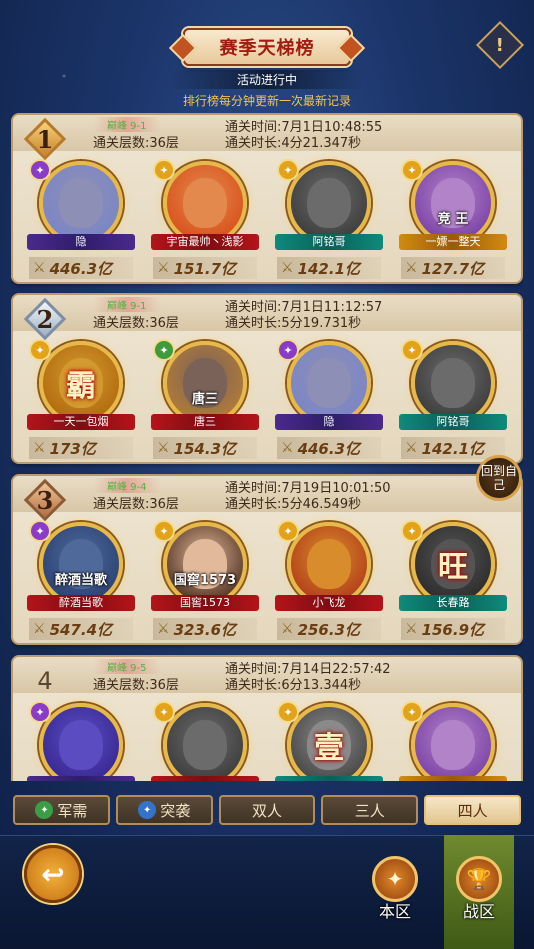 The width and height of the screenshot is (534, 949). Describe the element at coordinates (127, 666) in the screenshot. I see `peak-stage: 巅峰 9-5` at that location.